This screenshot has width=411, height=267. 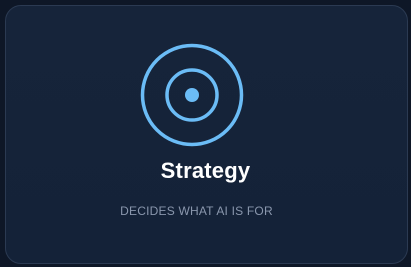 What do you see at coordinates (196, 211) in the screenshot?
I see `card-subtitle: DECIDES WHAT AI IS FOR` at bounding box center [196, 211].